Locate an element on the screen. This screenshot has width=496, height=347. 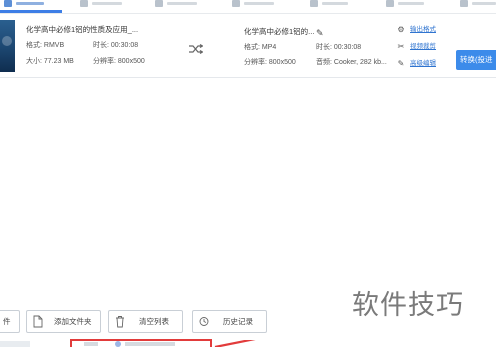
source-resolution: 分辨率: 800x500 is located at coordinates (119, 61).